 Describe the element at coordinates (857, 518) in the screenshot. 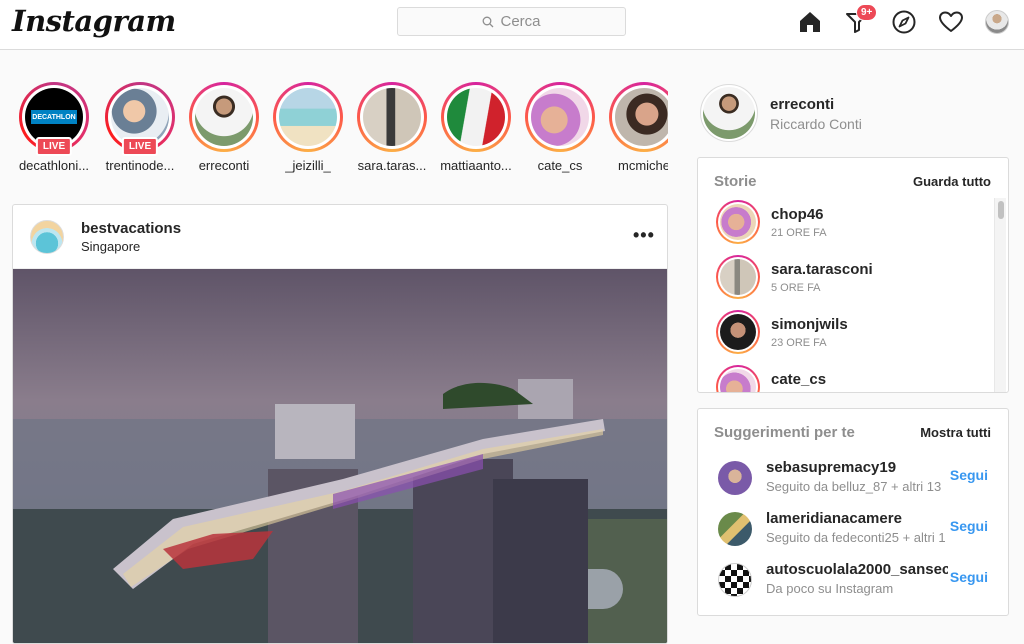

I see `suggestion-username: lameridianacamere` at that location.